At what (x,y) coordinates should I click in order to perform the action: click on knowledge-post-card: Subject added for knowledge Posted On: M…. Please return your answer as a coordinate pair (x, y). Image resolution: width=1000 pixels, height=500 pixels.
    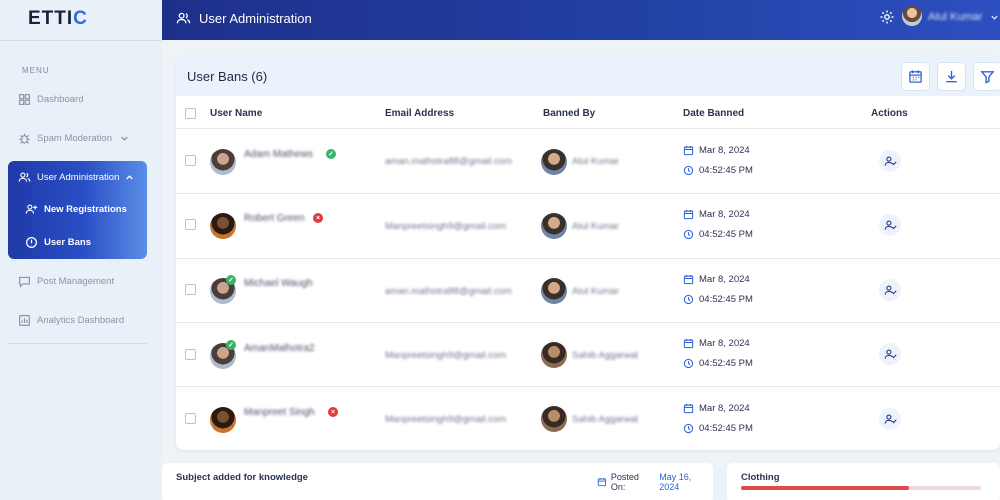
    Looking at the image, I should click on (437, 481).